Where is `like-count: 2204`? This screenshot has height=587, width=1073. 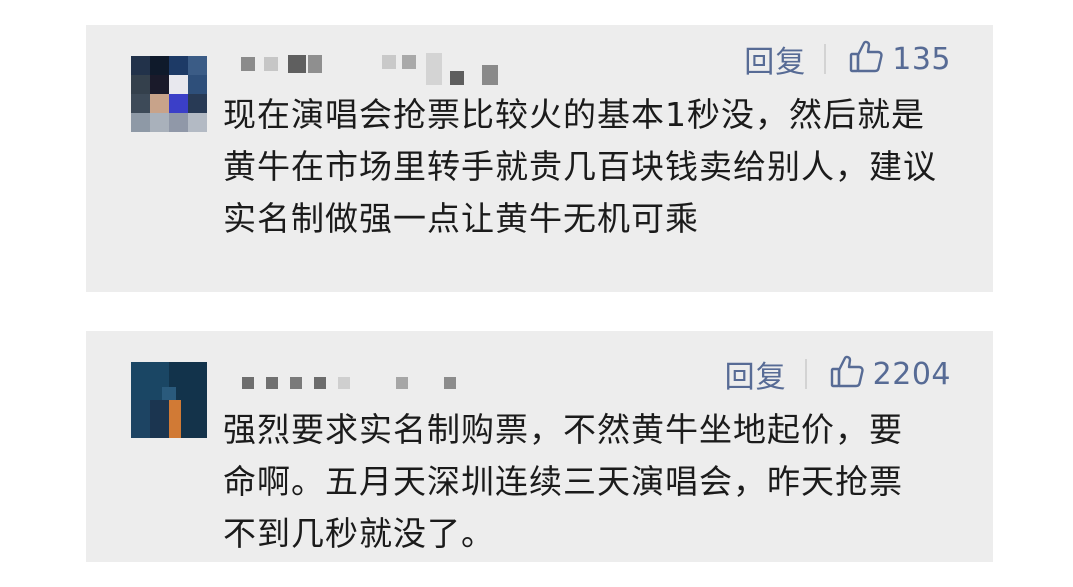 like-count: 2204 is located at coordinates (911, 374).